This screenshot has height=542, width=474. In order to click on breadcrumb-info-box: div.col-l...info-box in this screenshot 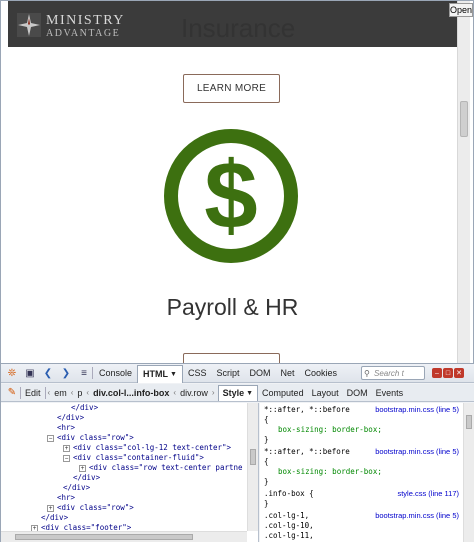, I will do `click(131, 393)`.